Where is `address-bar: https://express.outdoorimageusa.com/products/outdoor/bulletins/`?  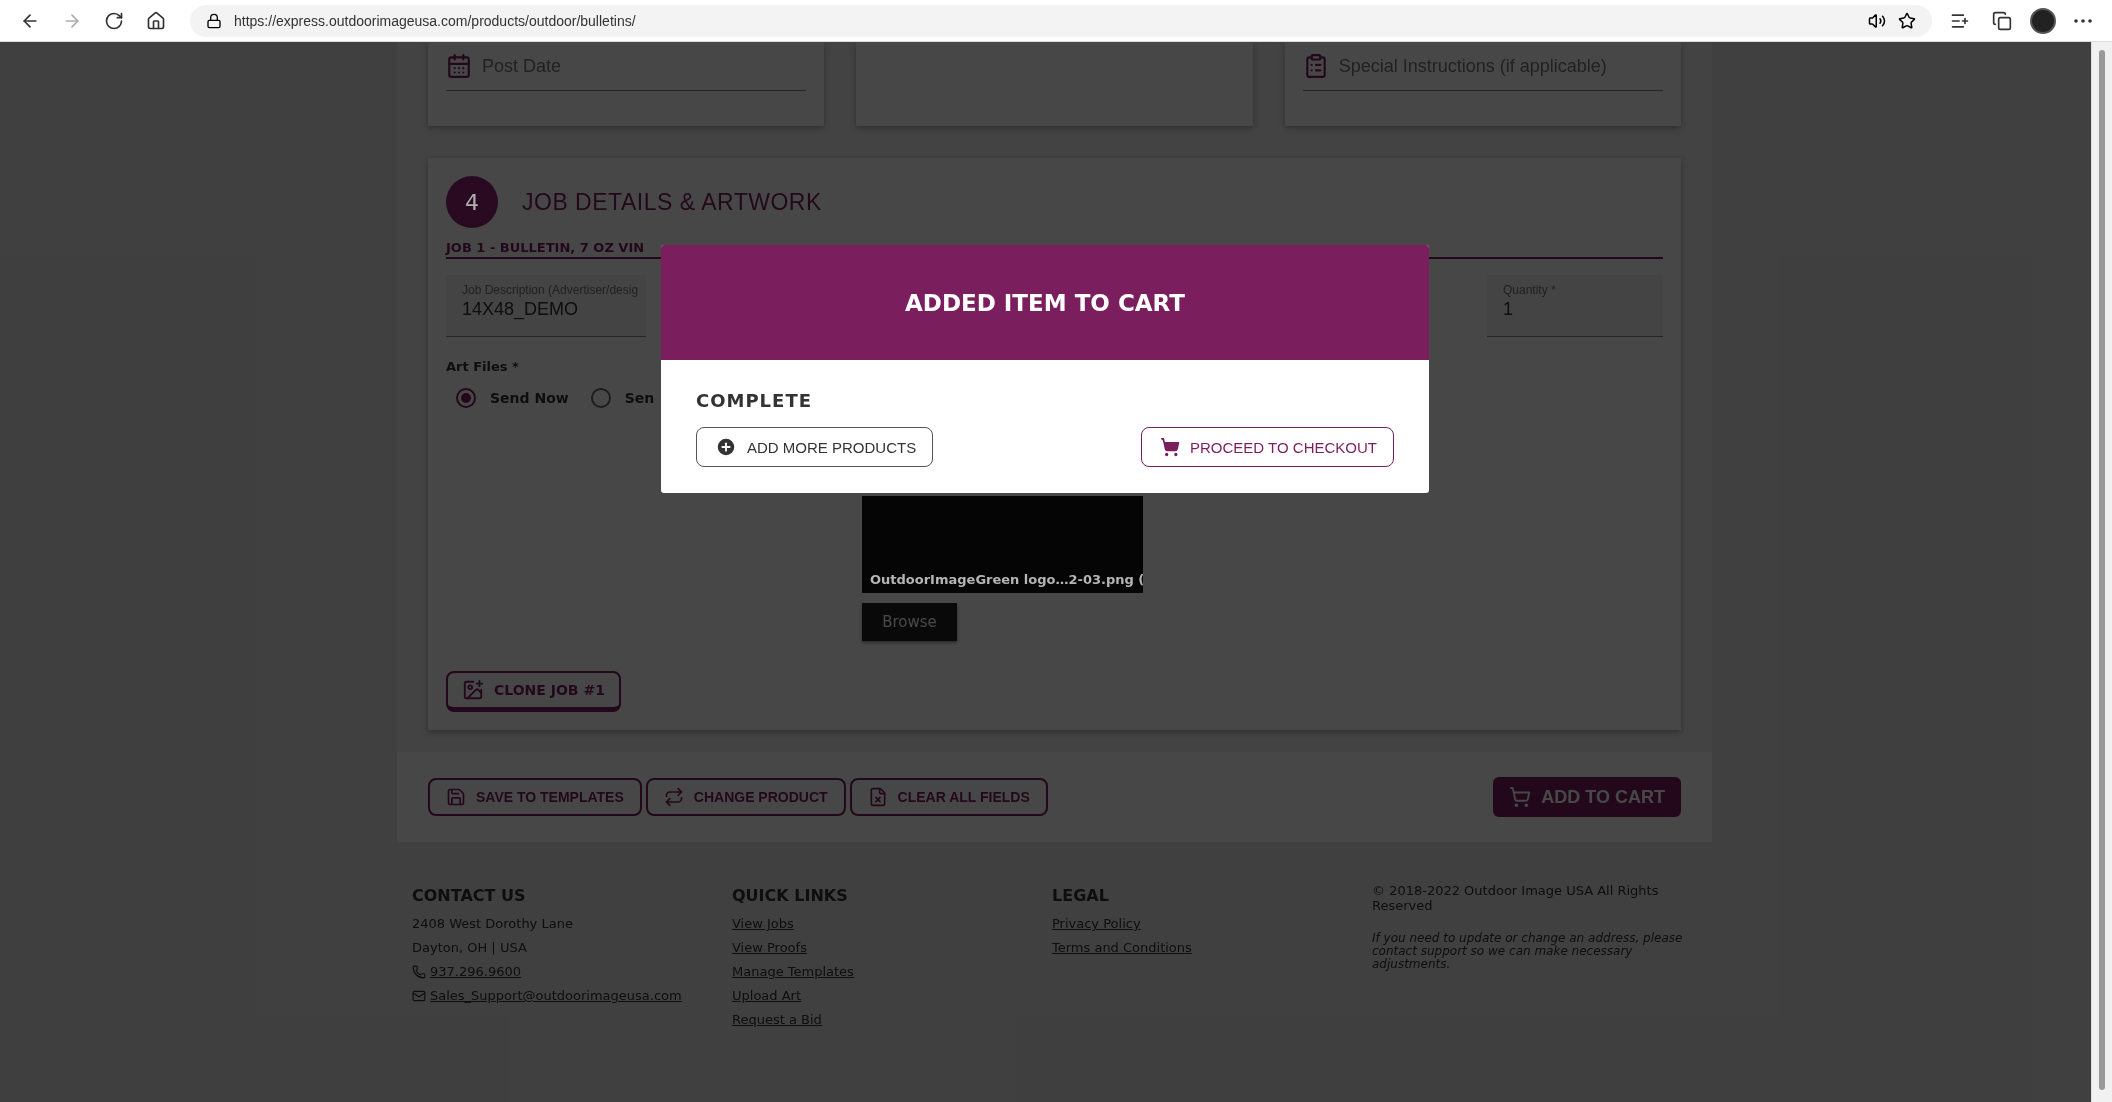
address-bar: https://express.outdoorimageusa.com/products/outdoor/bulletins/ is located at coordinates (1061, 20).